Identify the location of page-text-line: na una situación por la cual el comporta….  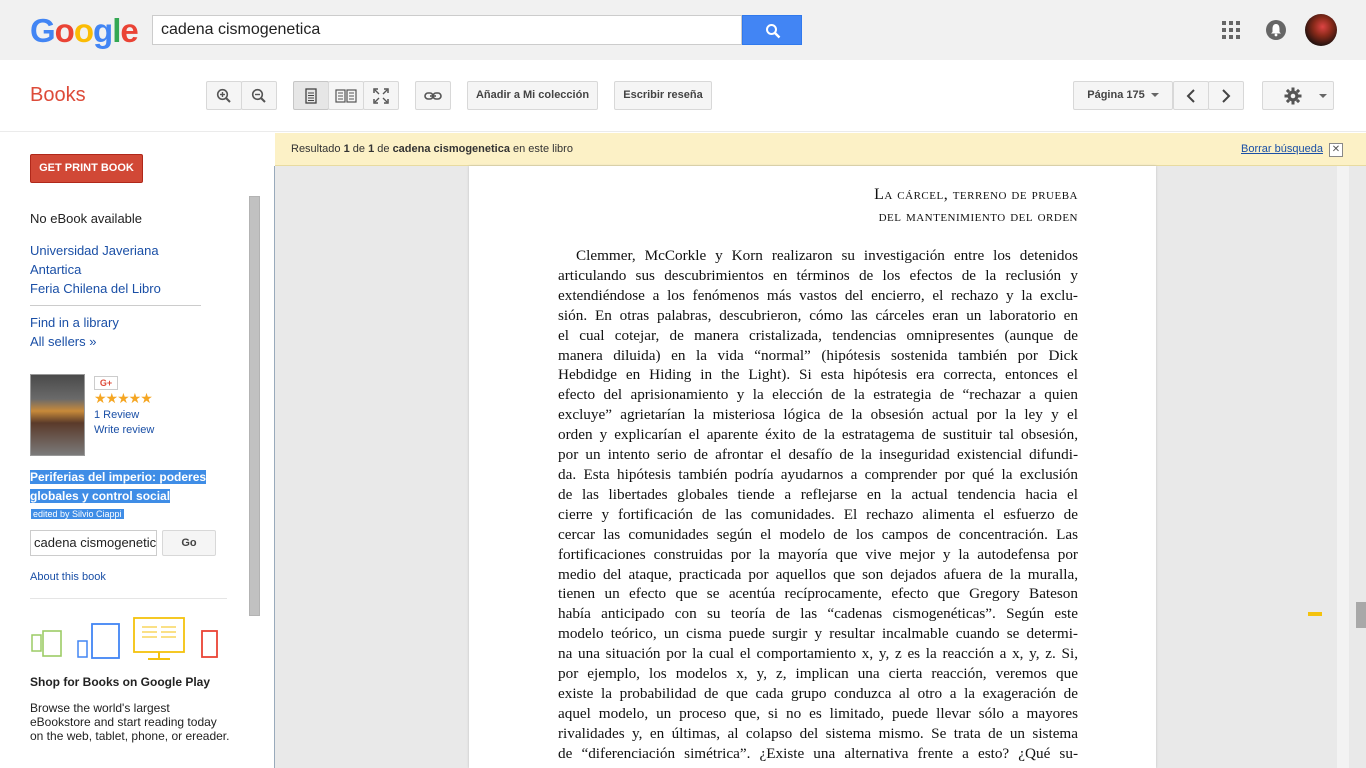
(818, 654).